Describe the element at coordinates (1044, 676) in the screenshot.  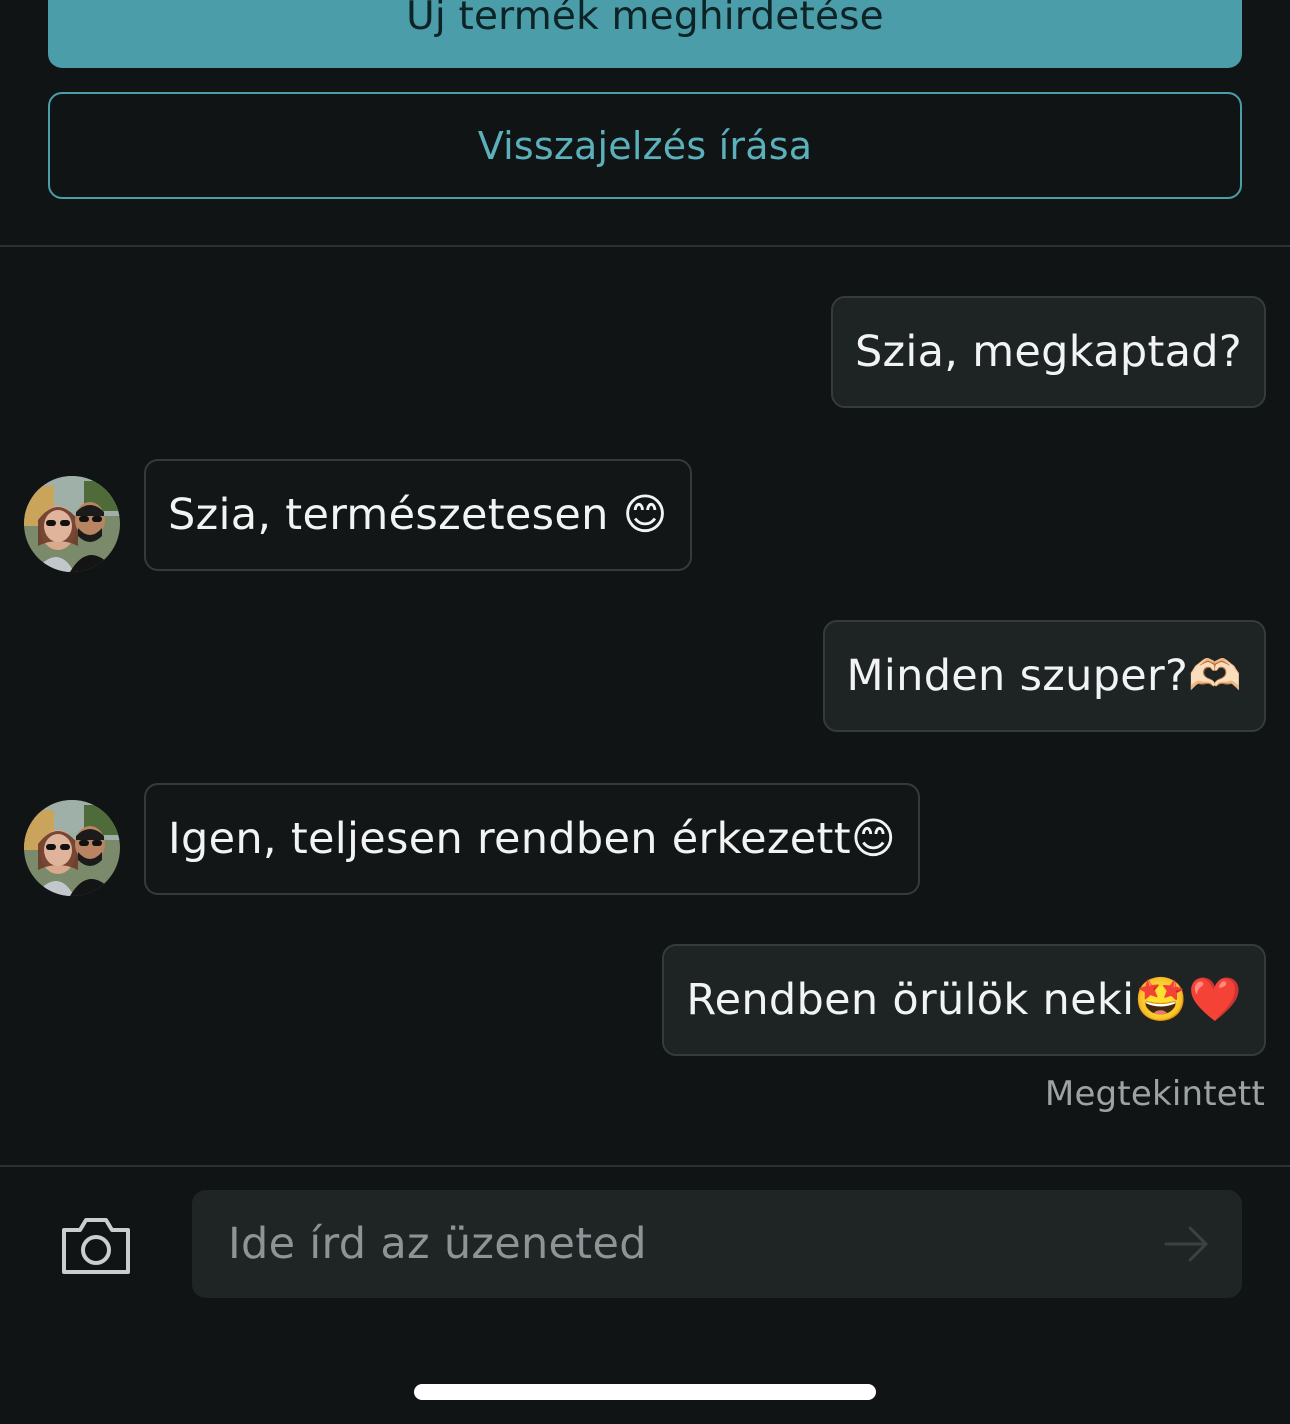
I see `message-bubble-outgoing: Minden szuper?🫶🏻` at that location.